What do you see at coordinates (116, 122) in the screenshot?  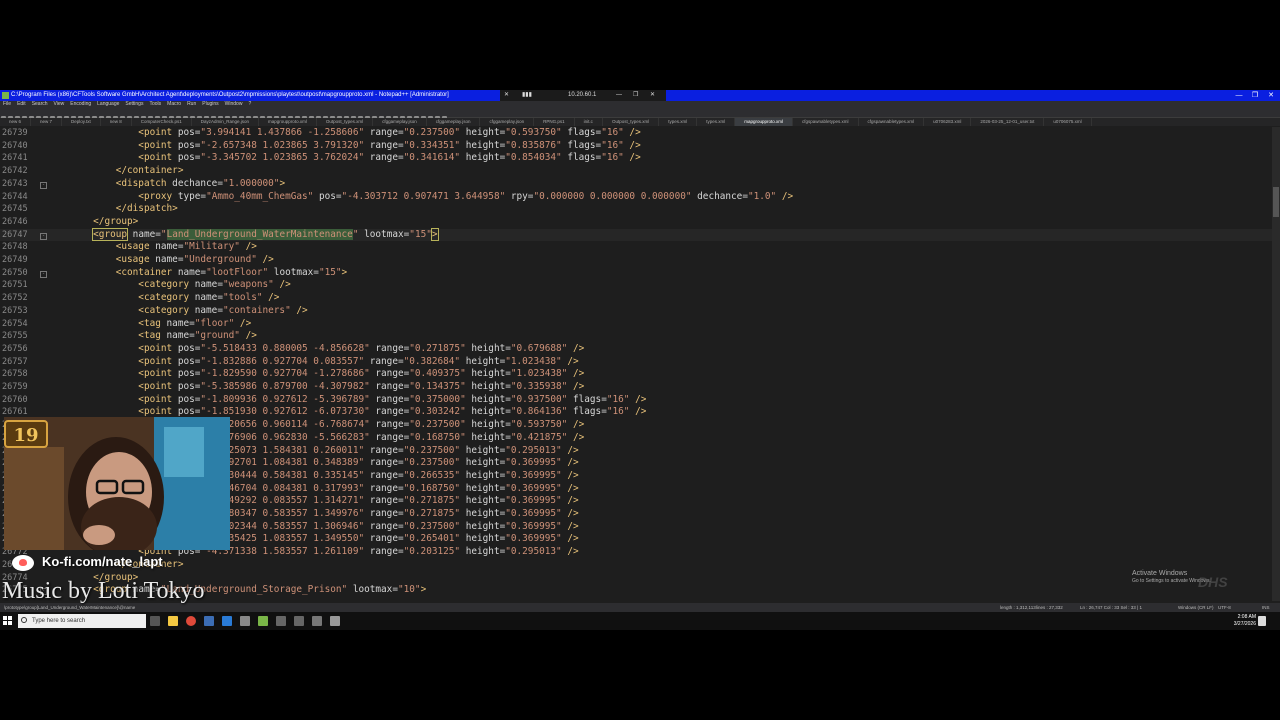 I see `file-tab: new 8` at bounding box center [116, 122].